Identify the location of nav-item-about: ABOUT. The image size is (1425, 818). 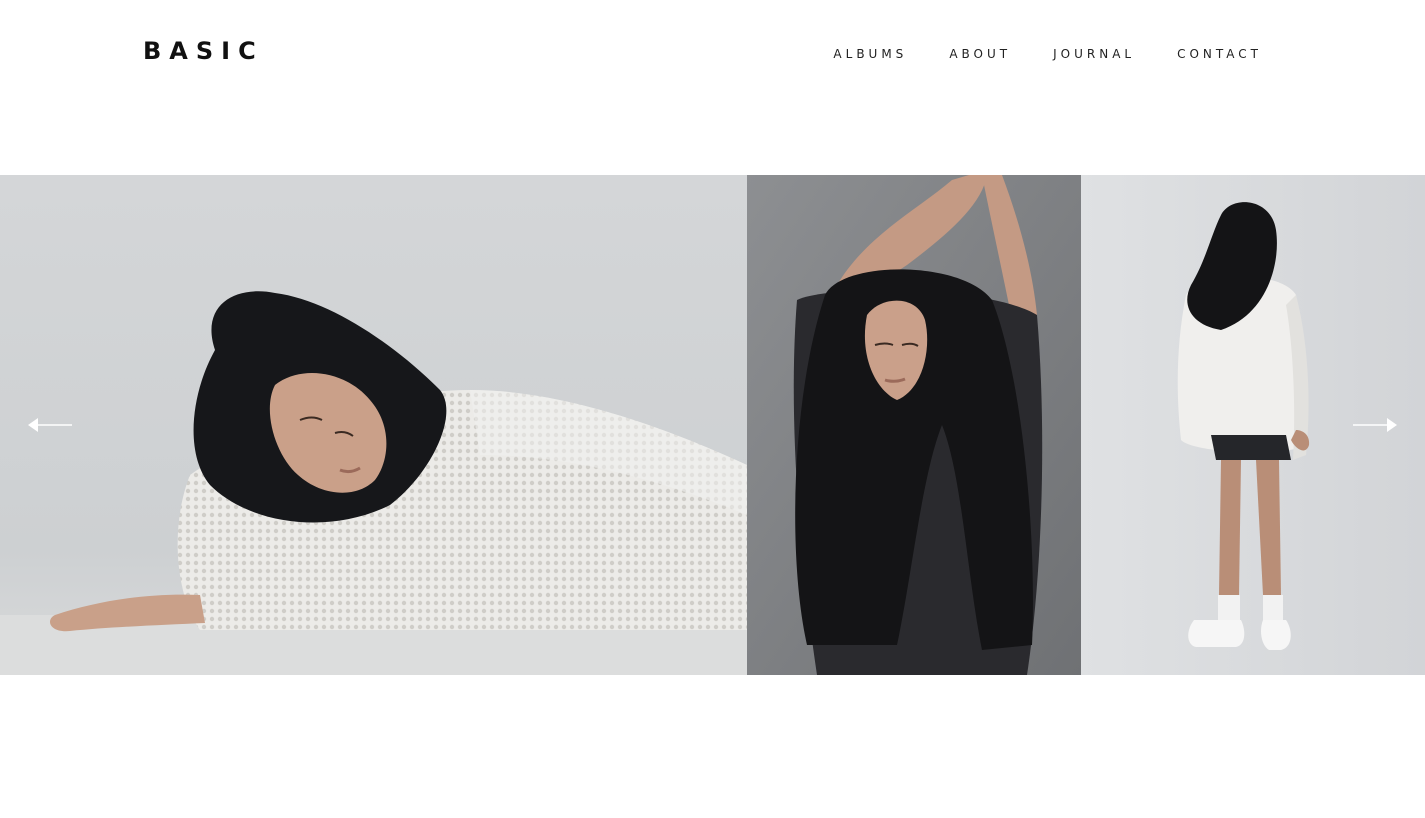
(980, 54).